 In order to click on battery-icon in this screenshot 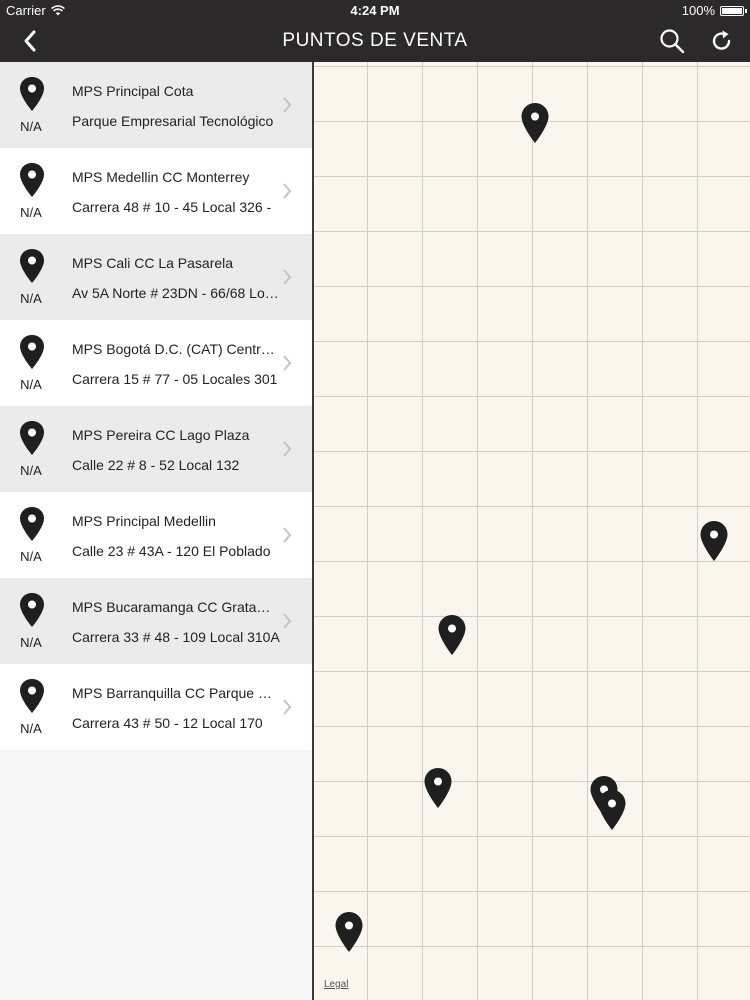, I will do `click(733, 10)`.